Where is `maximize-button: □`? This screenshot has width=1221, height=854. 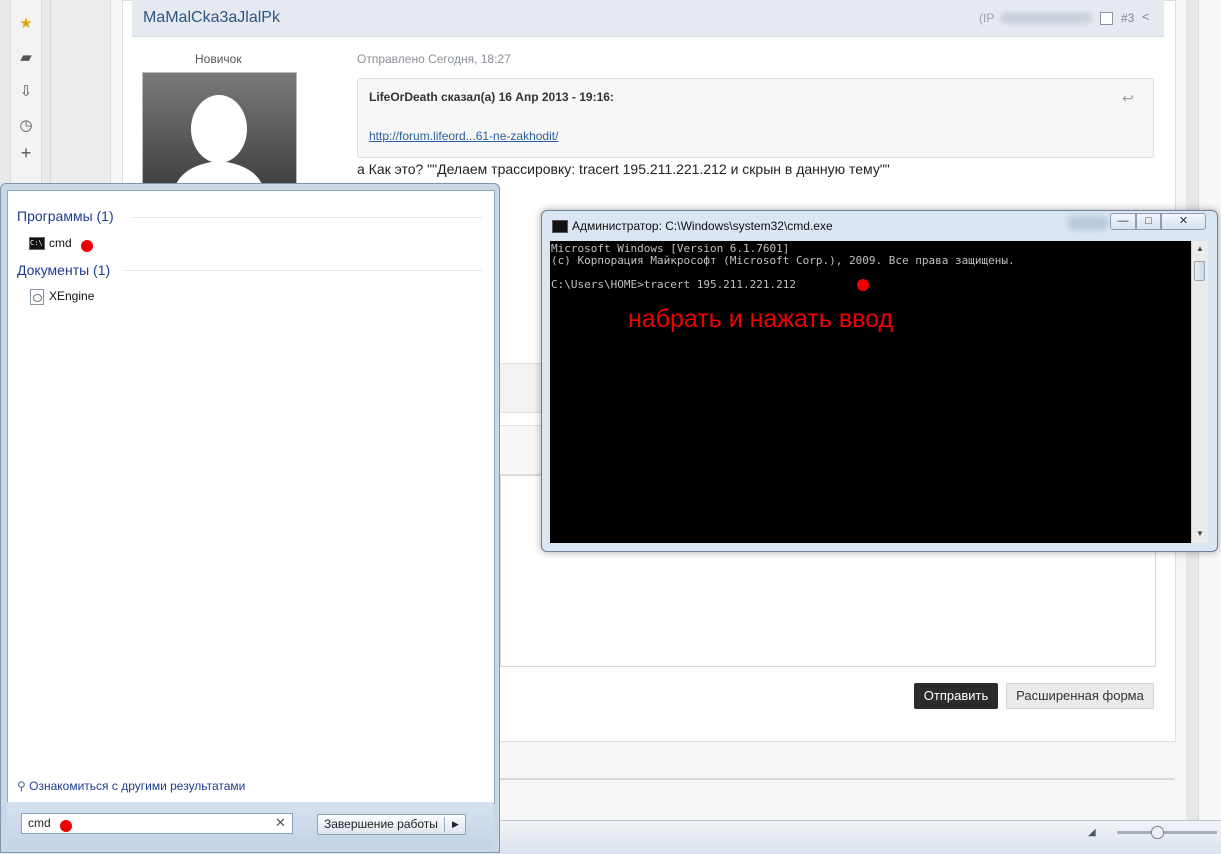
maximize-button: □ is located at coordinates (1148, 221).